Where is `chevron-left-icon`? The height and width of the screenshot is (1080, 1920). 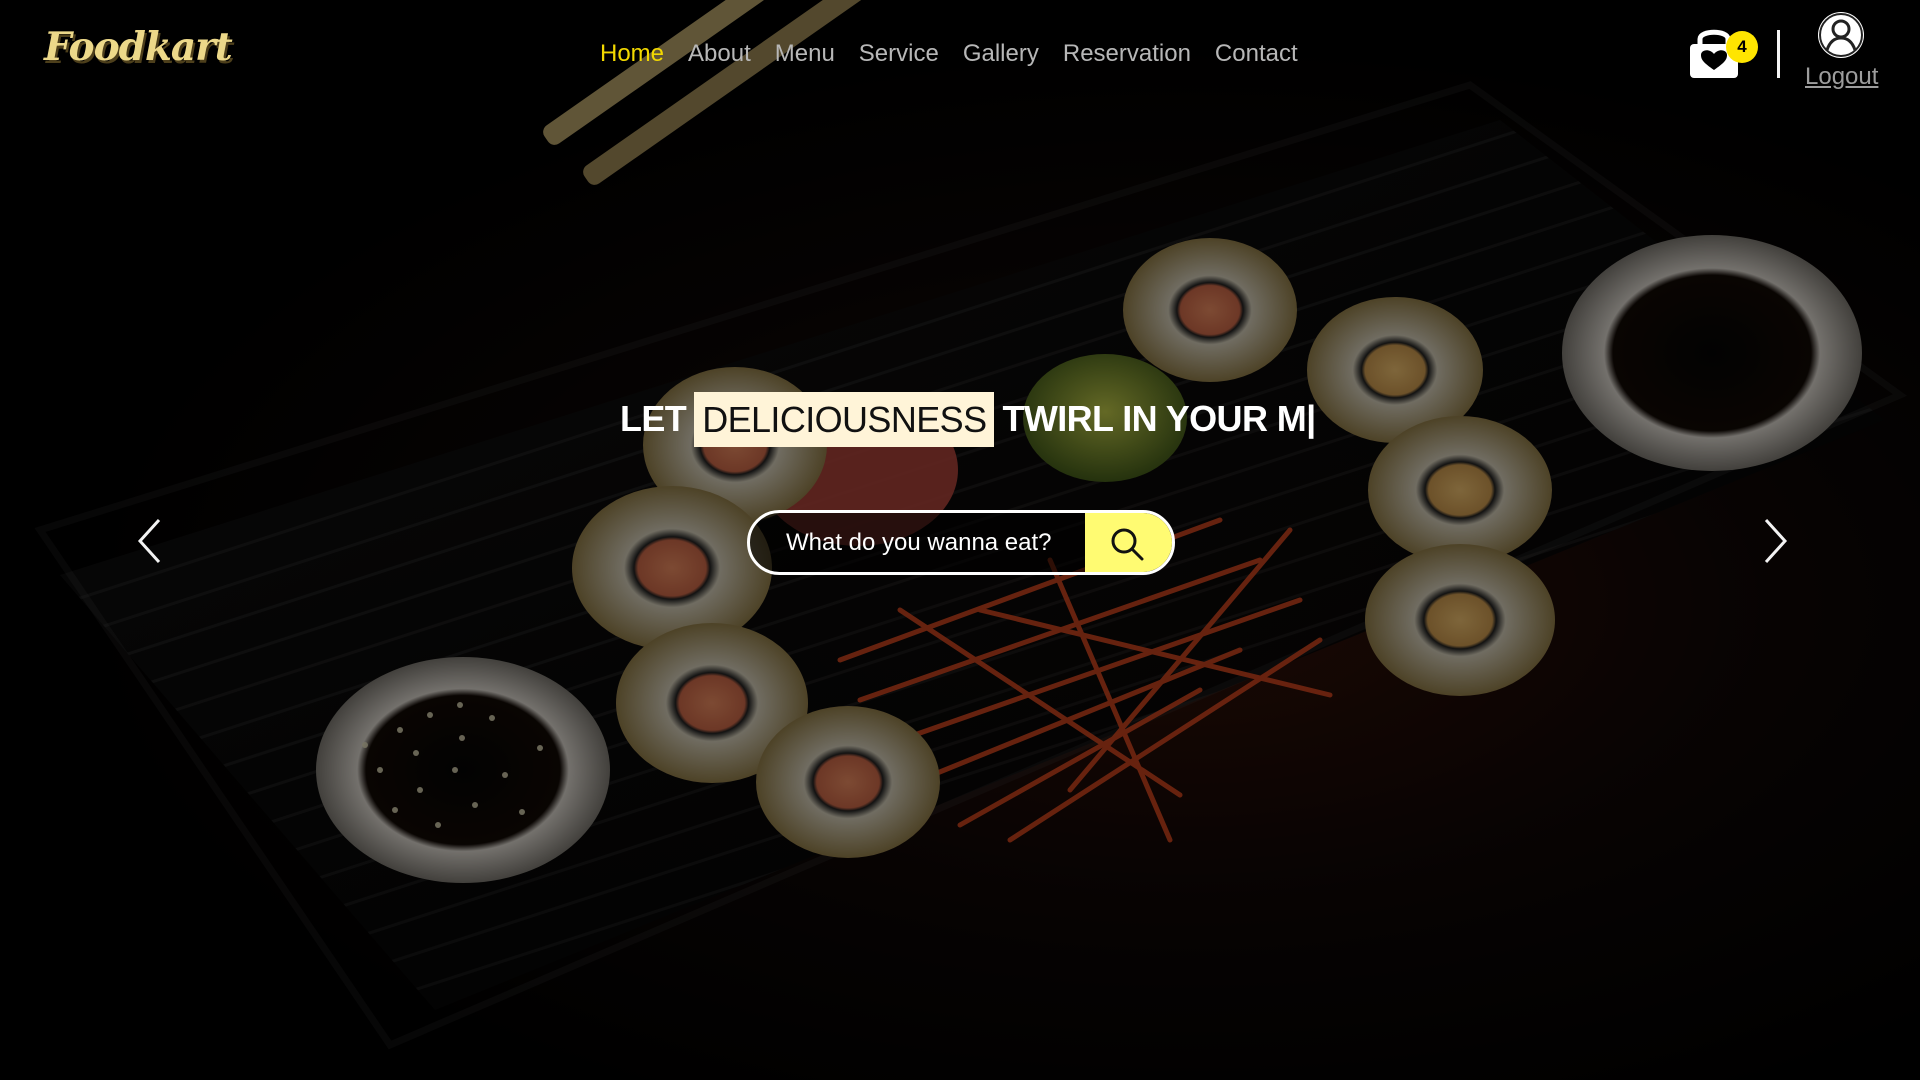
chevron-left-icon is located at coordinates (149, 541).